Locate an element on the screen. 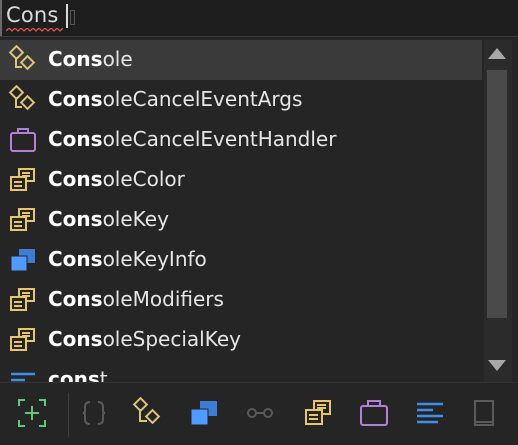 The height and width of the screenshot is (445, 518). error-squiggle is located at coordinates (35, 30).